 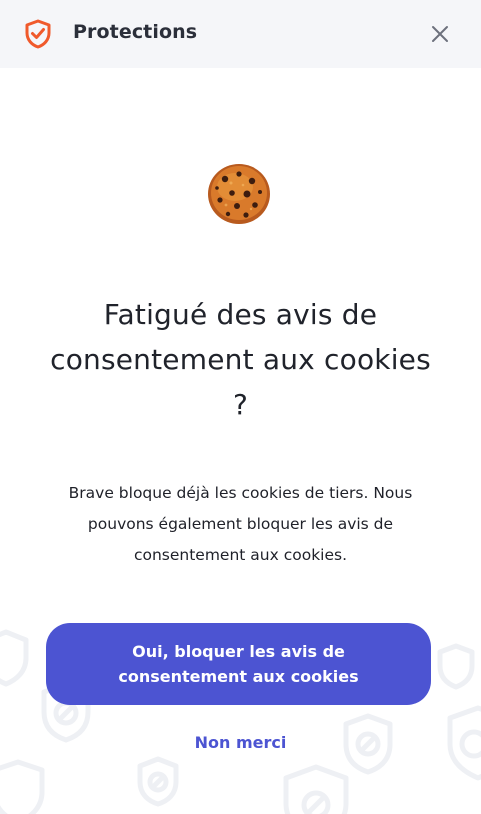 I want to click on close-icon, so click(x=440, y=34).